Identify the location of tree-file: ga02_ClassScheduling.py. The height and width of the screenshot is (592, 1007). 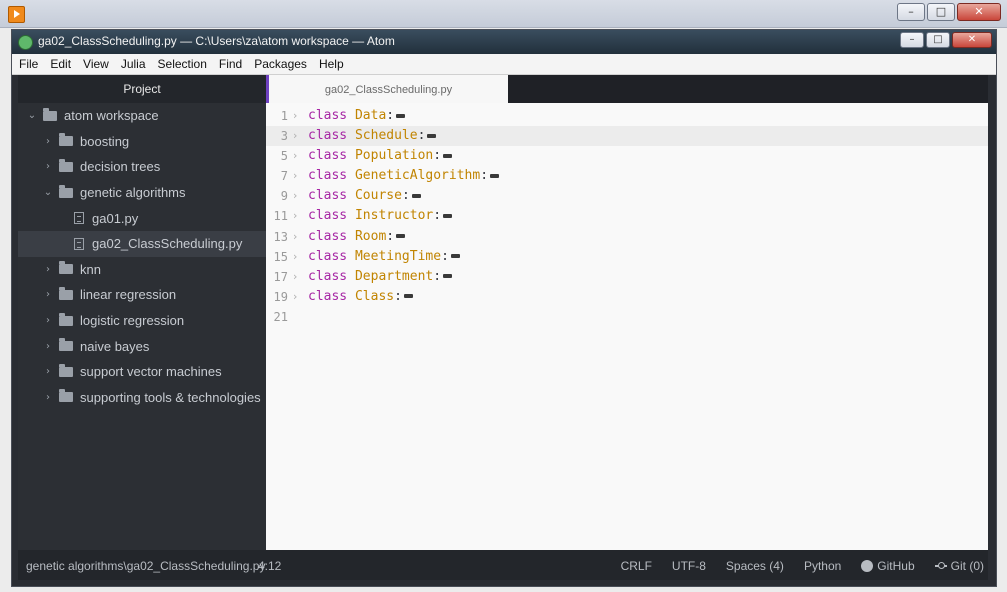
(142, 243).